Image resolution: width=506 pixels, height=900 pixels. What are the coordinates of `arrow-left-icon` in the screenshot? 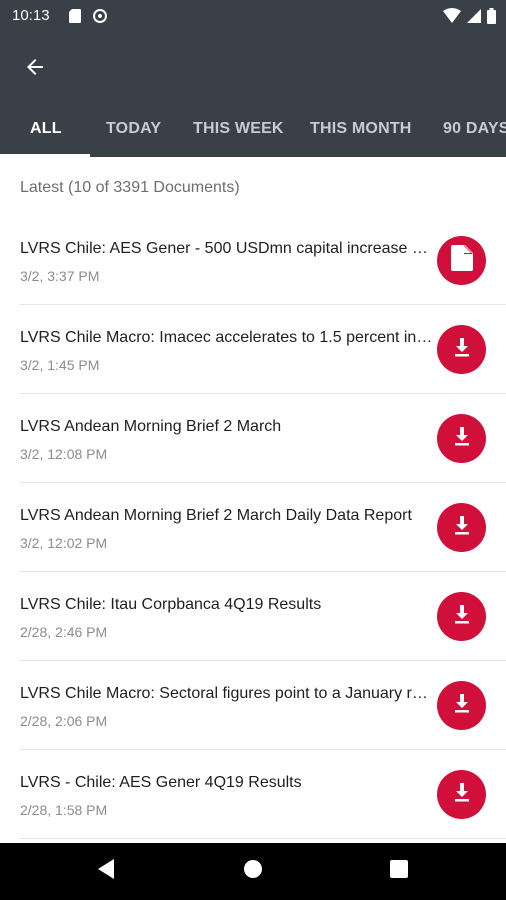 It's located at (35, 69).